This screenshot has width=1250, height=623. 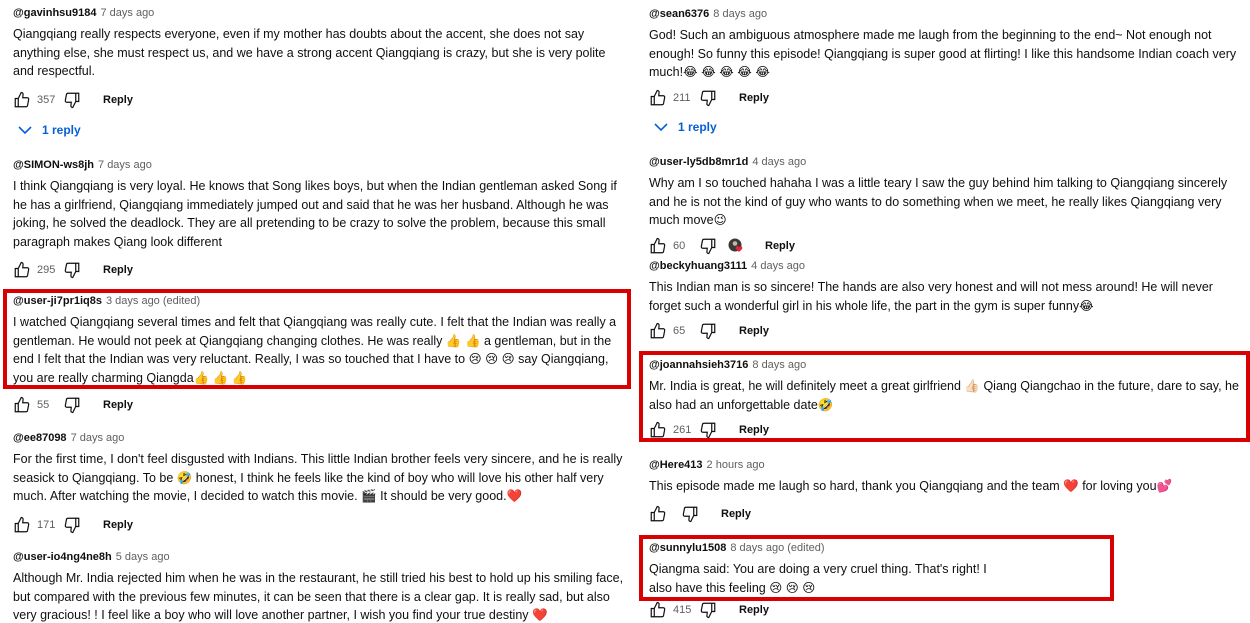 I want to click on like-count: 415, so click(x=682, y=610).